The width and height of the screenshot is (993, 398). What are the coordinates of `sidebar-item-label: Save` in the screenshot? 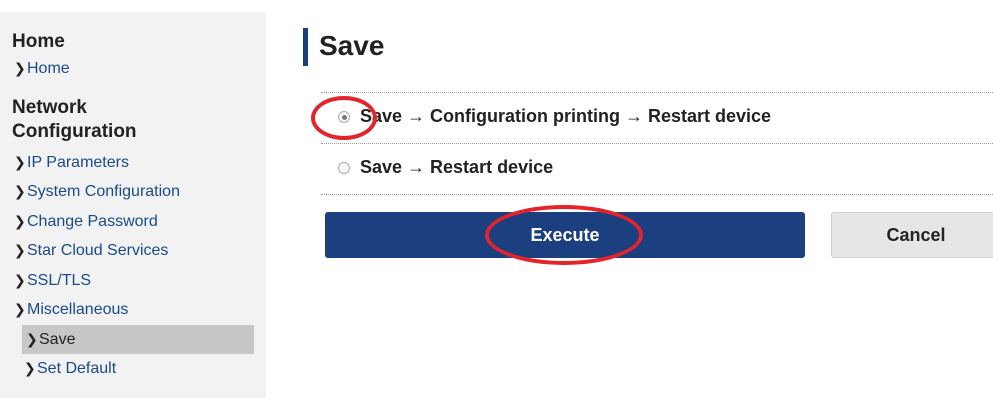 It's located at (57, 339).